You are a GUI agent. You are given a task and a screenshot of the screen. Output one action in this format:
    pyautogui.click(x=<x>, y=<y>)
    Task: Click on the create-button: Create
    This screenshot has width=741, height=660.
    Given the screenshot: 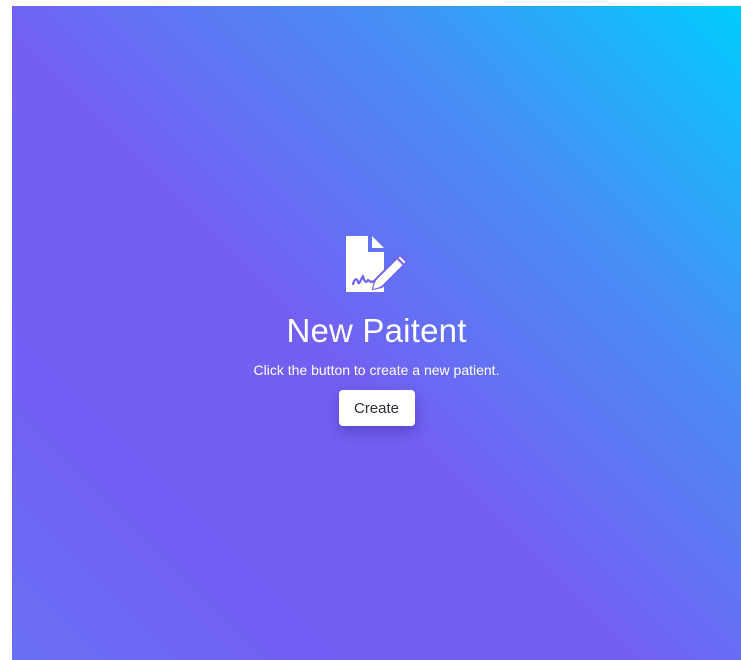 What is the action you would take?
    pyautogui.click(x=376, y=408)
    